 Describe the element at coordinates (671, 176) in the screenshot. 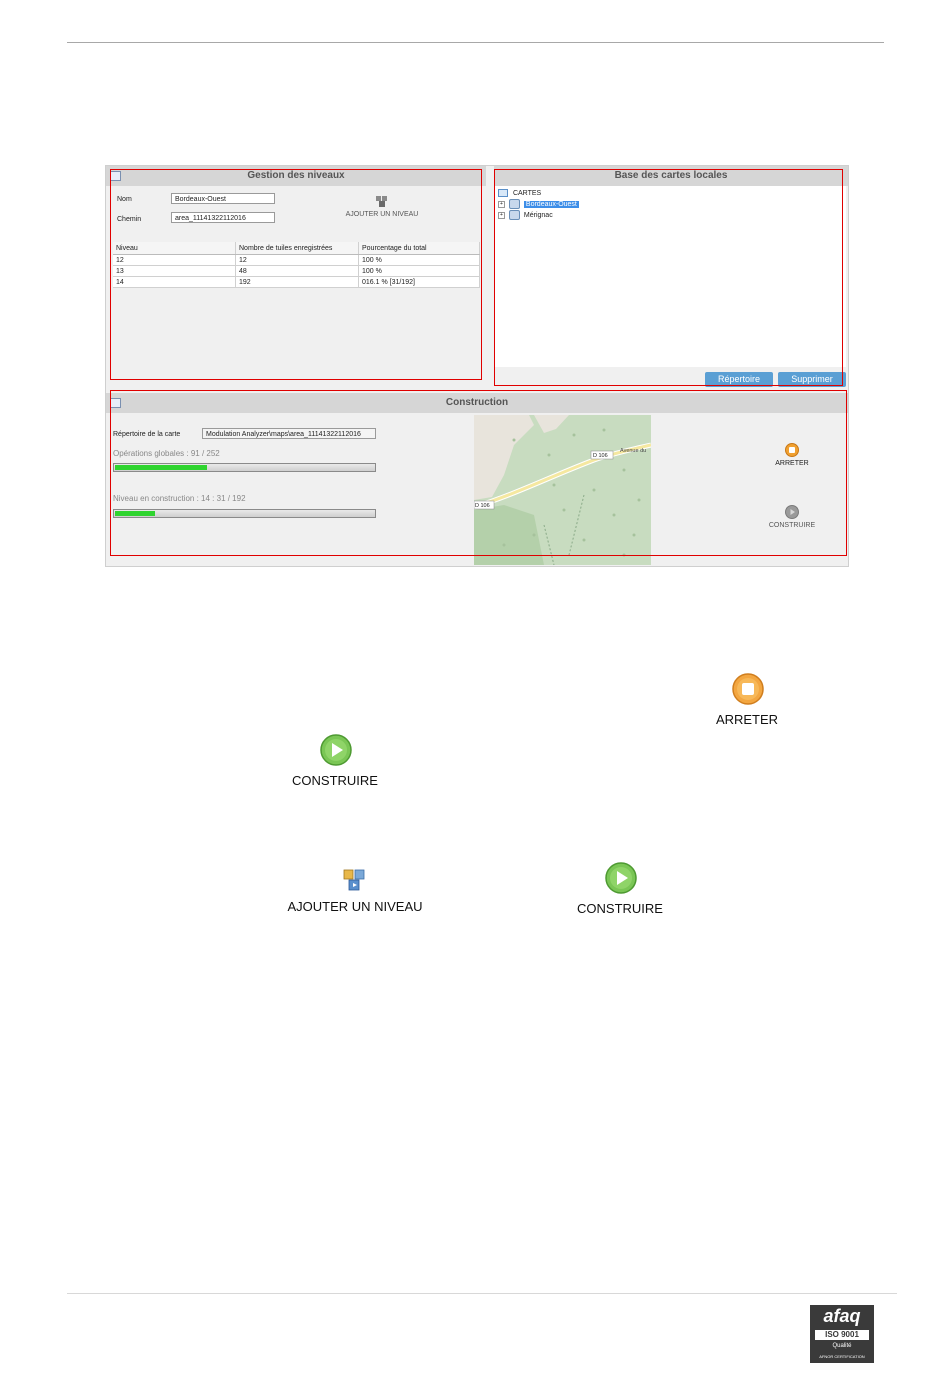

I see `base-title: Base des cartes locales` at that location.